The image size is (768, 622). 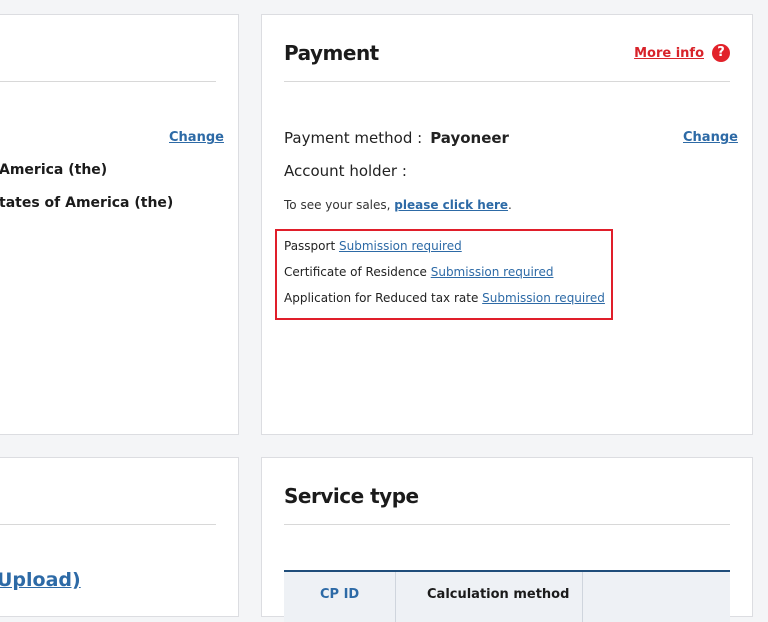 What do you see at coordinates (351, 496) in the screenshot?
I see `service-type-title: Service type` at bounding box center [351, 496].